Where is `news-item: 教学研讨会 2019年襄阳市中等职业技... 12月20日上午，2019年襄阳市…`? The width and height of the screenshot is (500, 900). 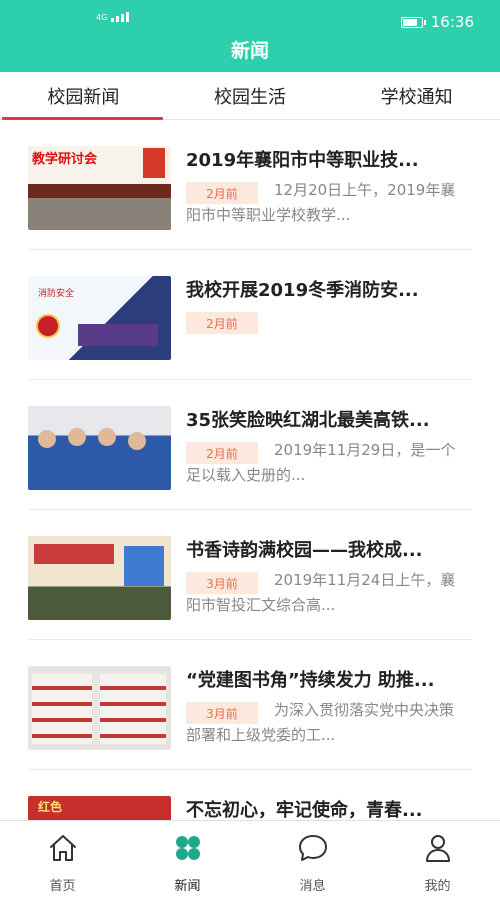 news-item: 教学研讨会 2019年襄阳市中等职业技... 12月20日上午，2019年襄阳市… is located at coordinates (250, 185).